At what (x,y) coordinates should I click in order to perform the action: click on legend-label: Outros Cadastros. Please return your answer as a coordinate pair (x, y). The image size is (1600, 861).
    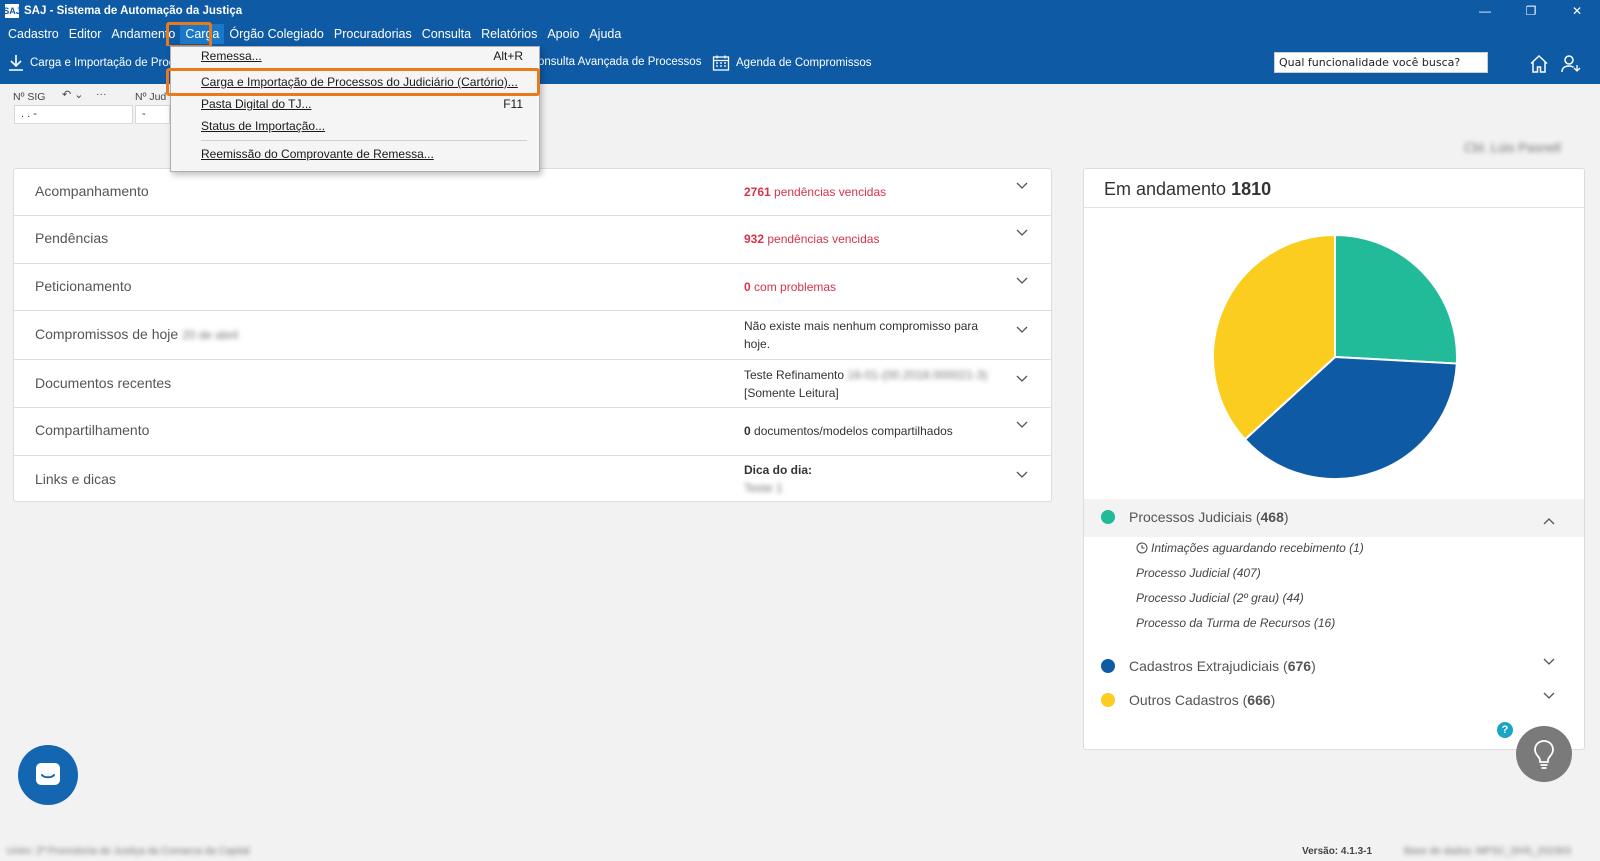
    Looking at the image, I should click on (1184, 700).